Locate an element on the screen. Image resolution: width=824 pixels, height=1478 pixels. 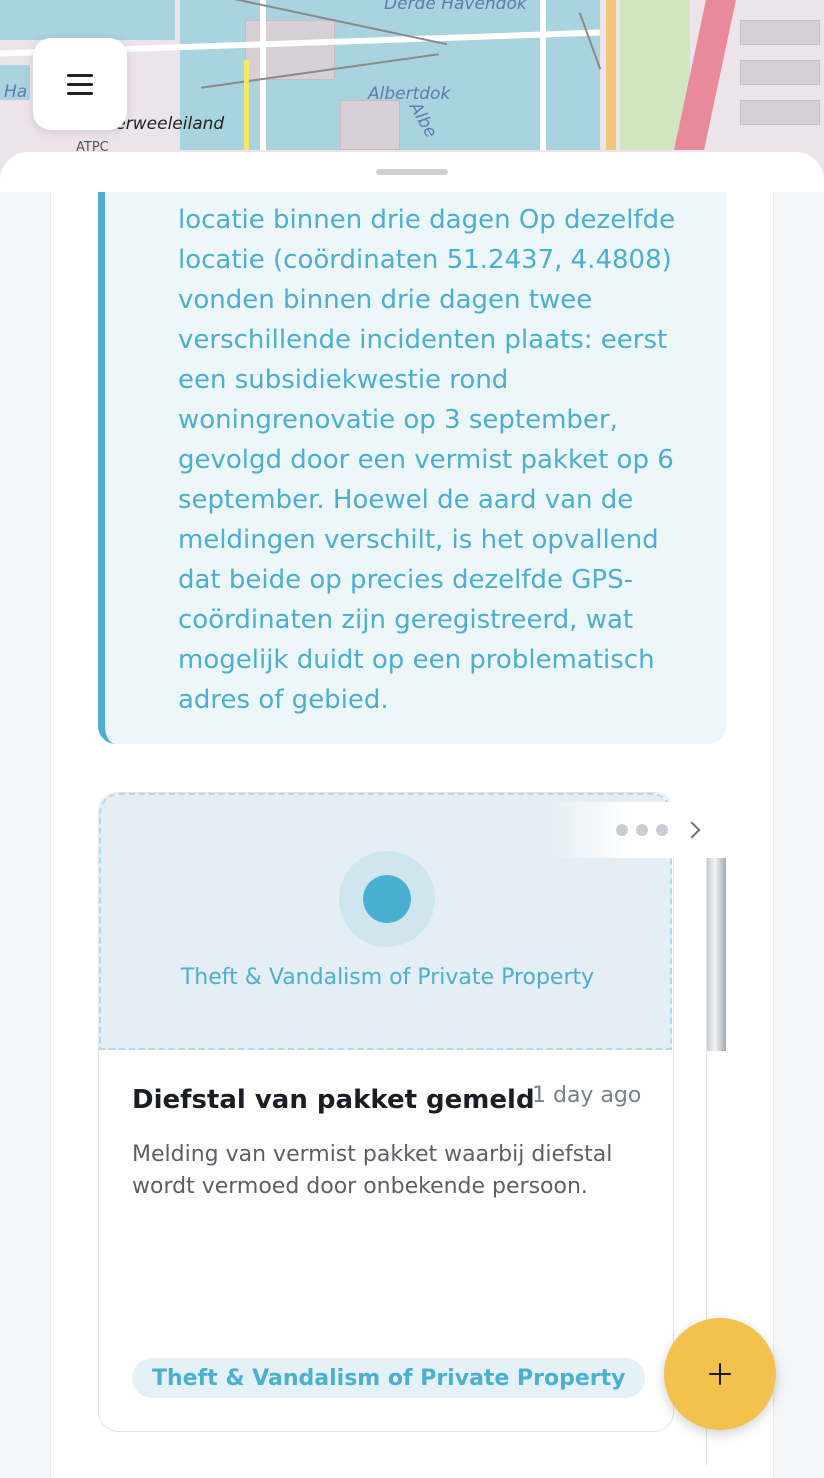
quote-line: adres of gebied. is located at coordinates (283, 700).